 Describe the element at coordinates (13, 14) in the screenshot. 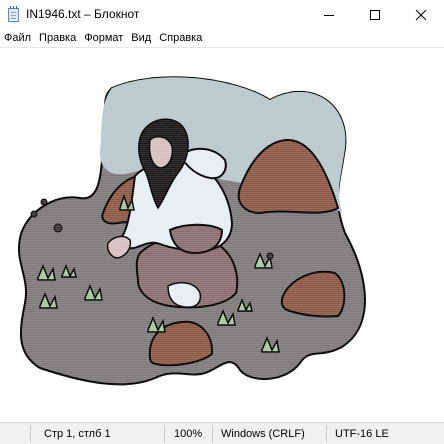

I see `notepad-icon` at that location.